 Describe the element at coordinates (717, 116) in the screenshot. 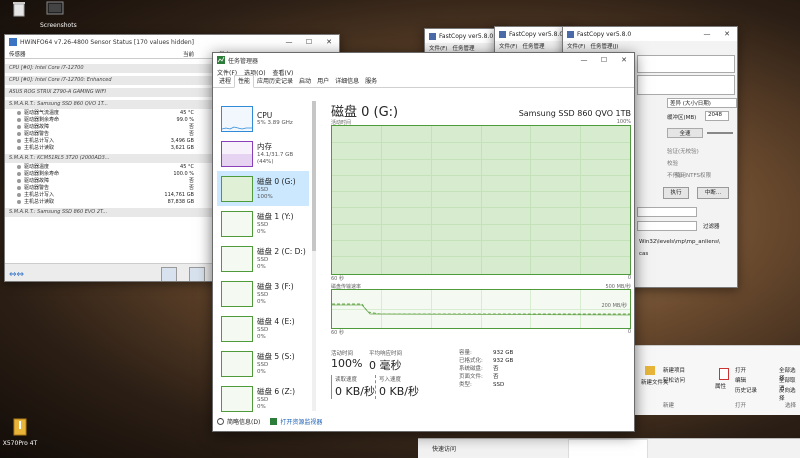

I see `buffer-input: 2048` at that location.